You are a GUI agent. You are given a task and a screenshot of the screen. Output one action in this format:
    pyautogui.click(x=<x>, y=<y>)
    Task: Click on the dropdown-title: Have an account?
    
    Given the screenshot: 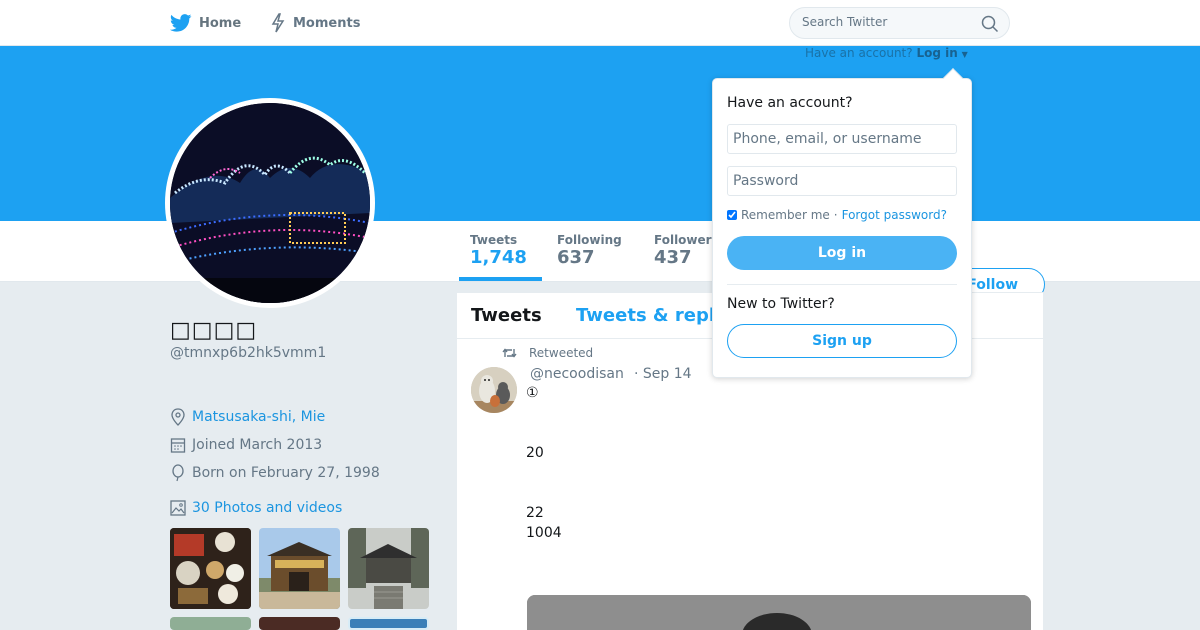 What is the action you would take?
    pyautogui.click(x=790, y=103)
    